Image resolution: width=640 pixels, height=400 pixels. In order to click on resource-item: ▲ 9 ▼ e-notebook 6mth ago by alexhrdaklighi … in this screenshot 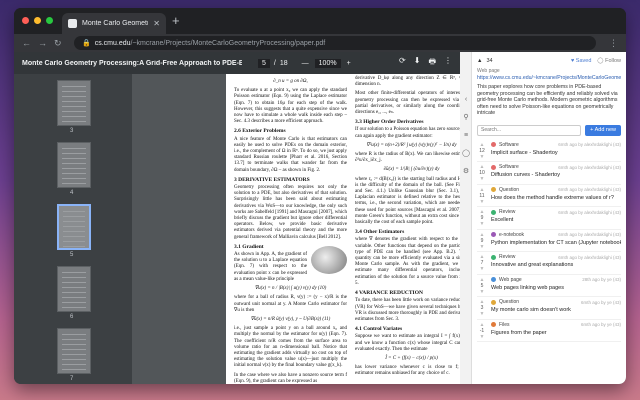, I will do `click(549, 241)`.